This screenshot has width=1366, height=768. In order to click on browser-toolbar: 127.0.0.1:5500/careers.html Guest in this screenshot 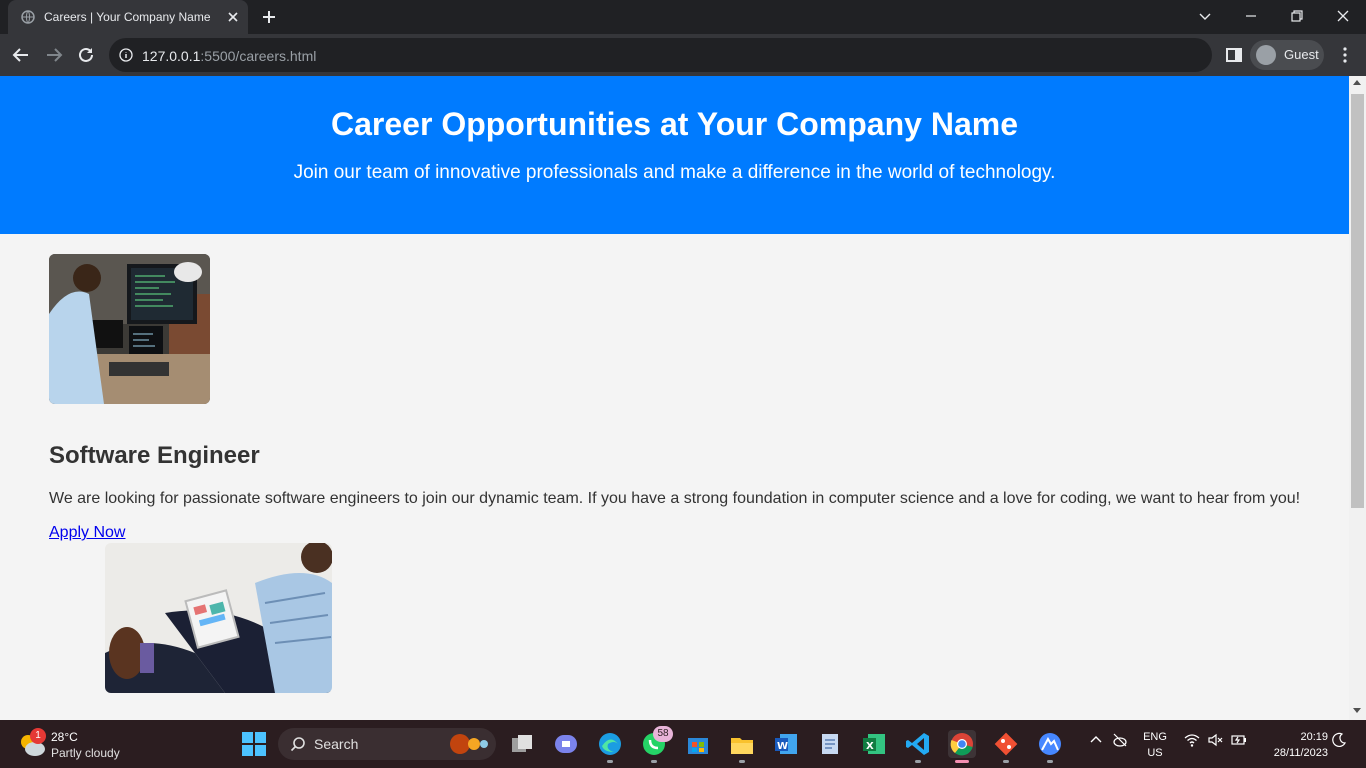, I will do `click(683, 55)`.